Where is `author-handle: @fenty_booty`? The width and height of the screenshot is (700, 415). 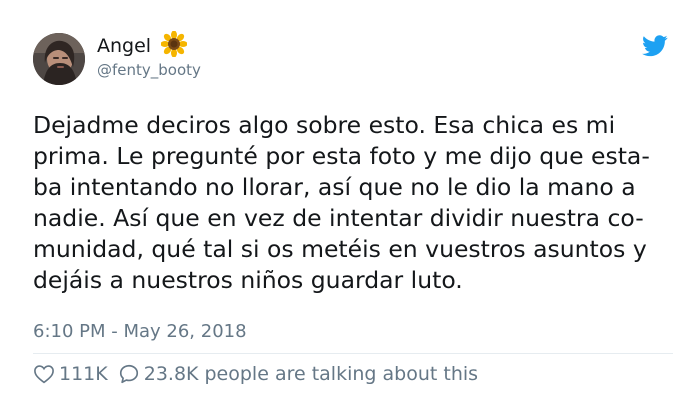
author-handle: @fenty_booty is located at coordinates (149, 70).